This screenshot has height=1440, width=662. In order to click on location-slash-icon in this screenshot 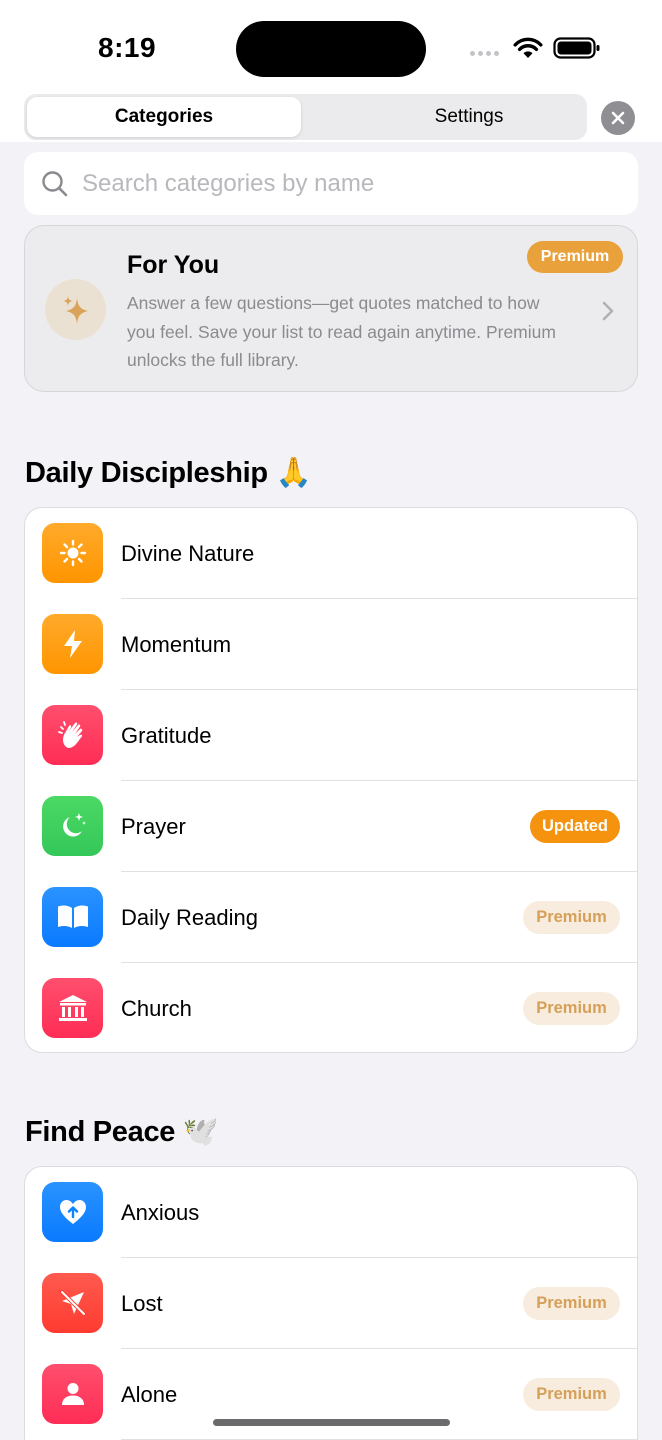, I will do `click(72, 1303)`.